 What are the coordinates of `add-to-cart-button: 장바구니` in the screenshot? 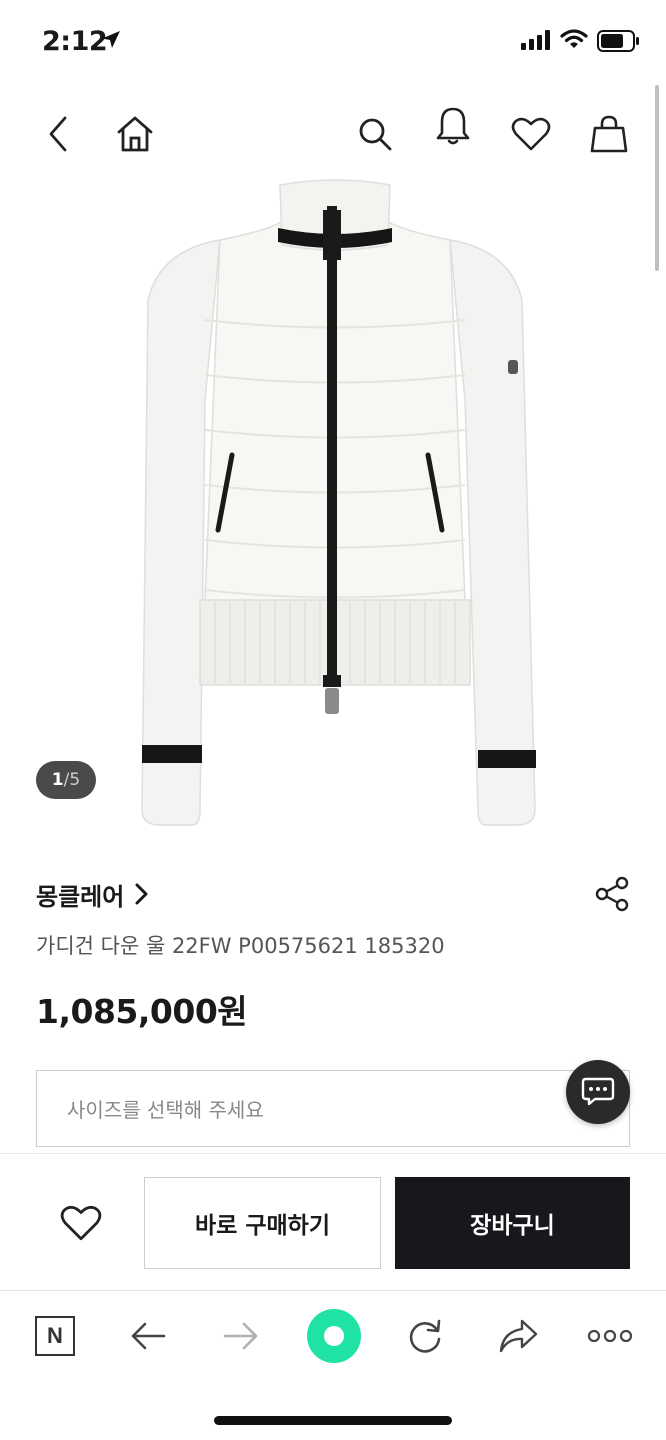 It's located at (512, 1223).